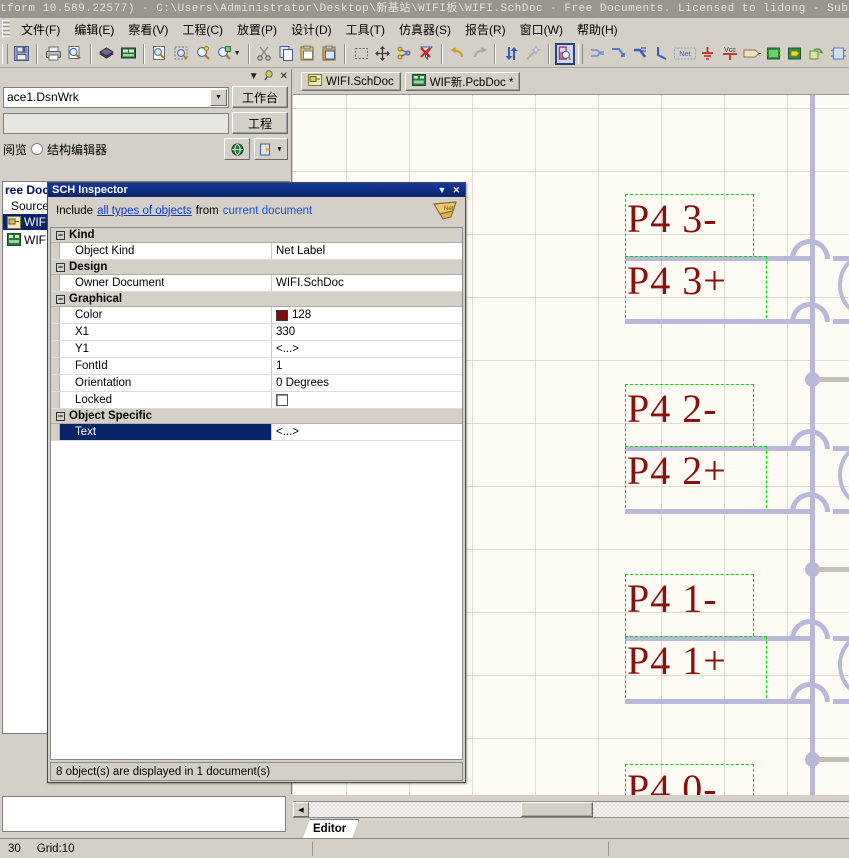 This screenshot has height=858, width=849. I want to click on project-textbox, so click(116, 123).